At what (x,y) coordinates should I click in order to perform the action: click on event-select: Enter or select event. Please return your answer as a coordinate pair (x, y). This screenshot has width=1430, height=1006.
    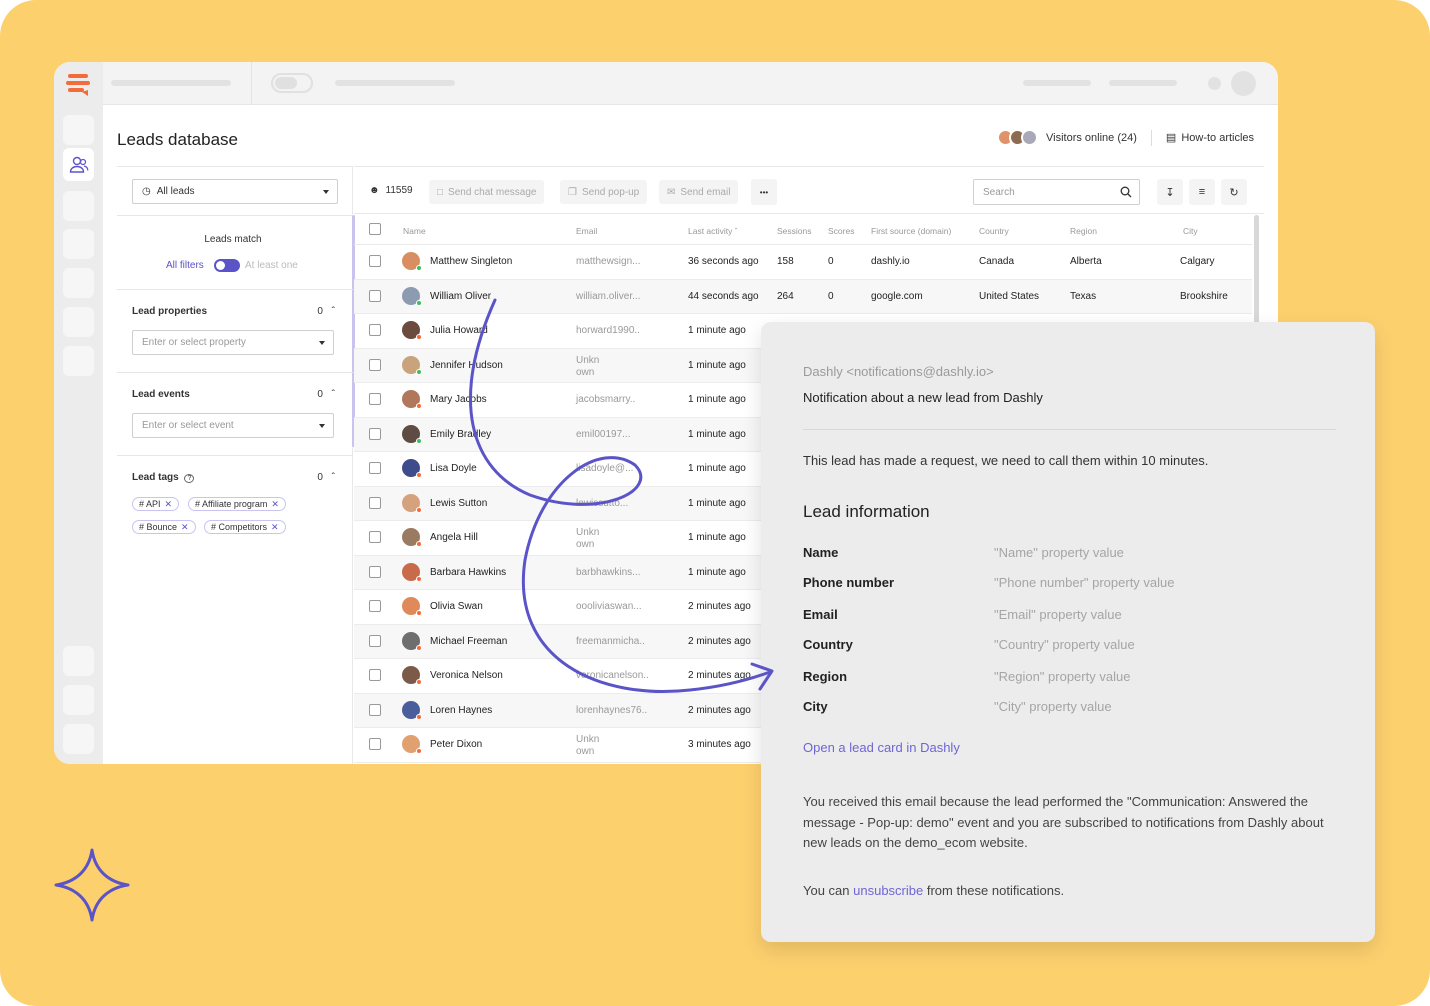
    Looking at the image, I should click on (233, 425).